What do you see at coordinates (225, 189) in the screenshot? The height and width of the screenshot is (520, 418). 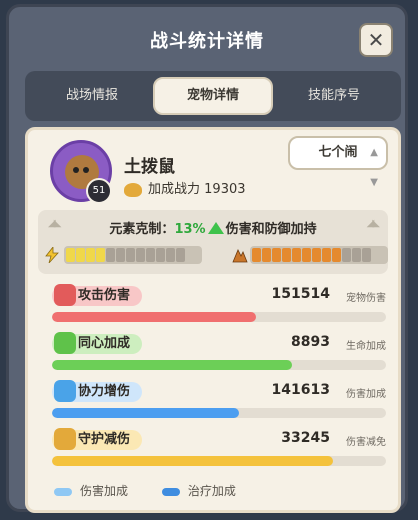 I see `power-value: 19303` at bounding box center [225, 189].